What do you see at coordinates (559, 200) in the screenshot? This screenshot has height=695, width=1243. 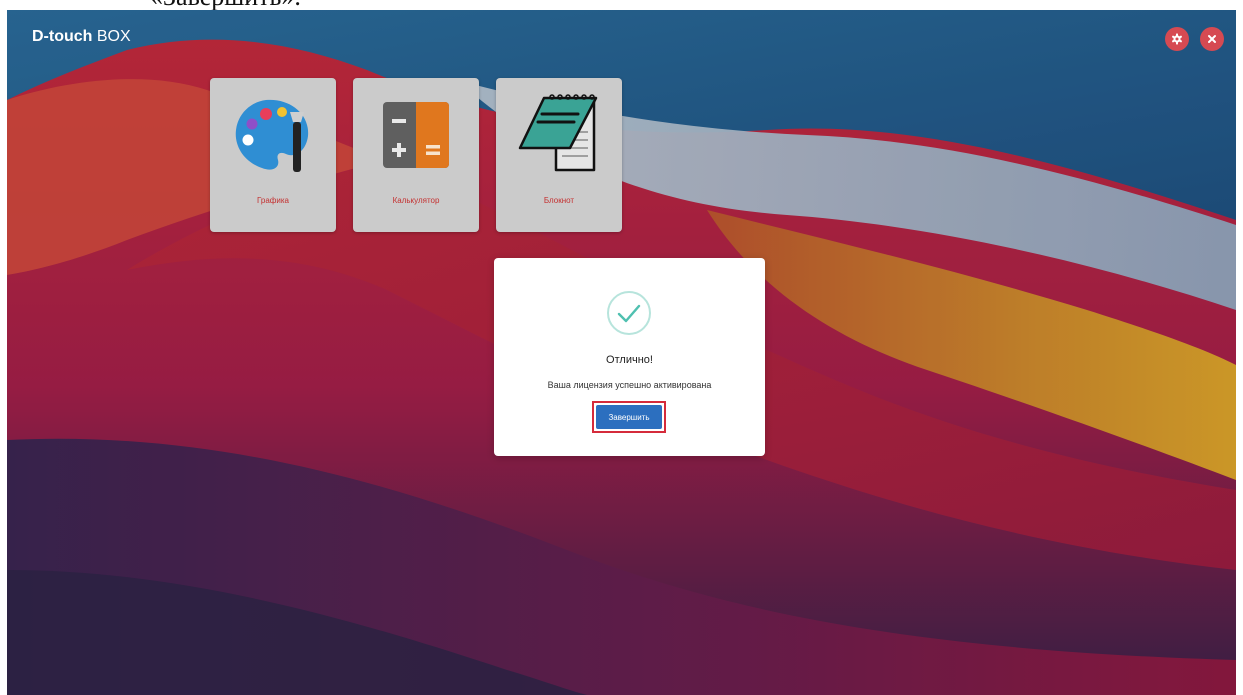 I see `tile-label: Блокнот` at bounding box center [559, 200].